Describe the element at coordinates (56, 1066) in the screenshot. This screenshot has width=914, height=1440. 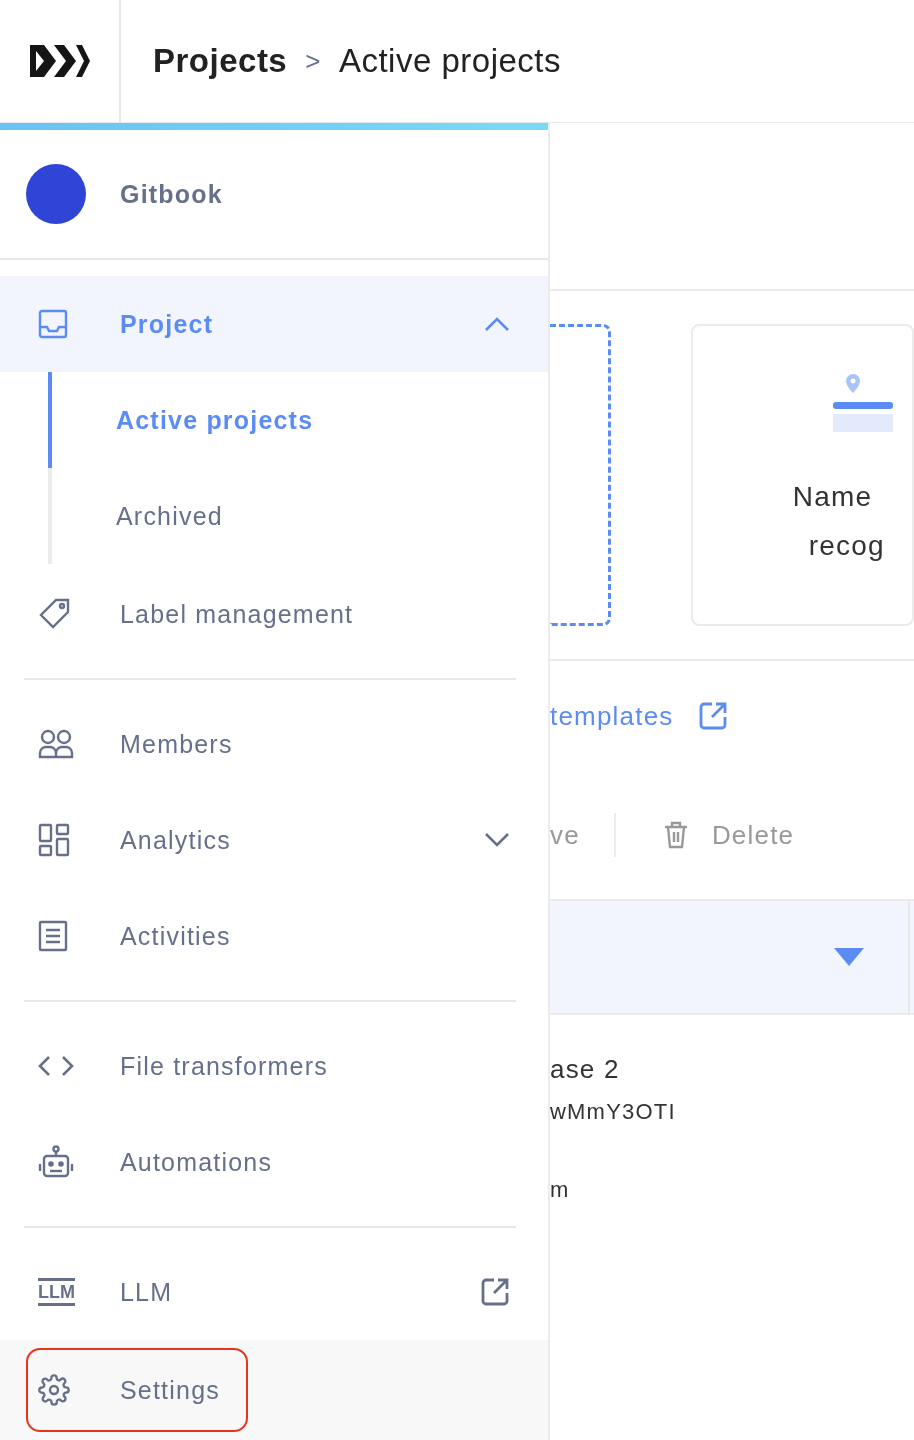
I see `code-icon` at that location.